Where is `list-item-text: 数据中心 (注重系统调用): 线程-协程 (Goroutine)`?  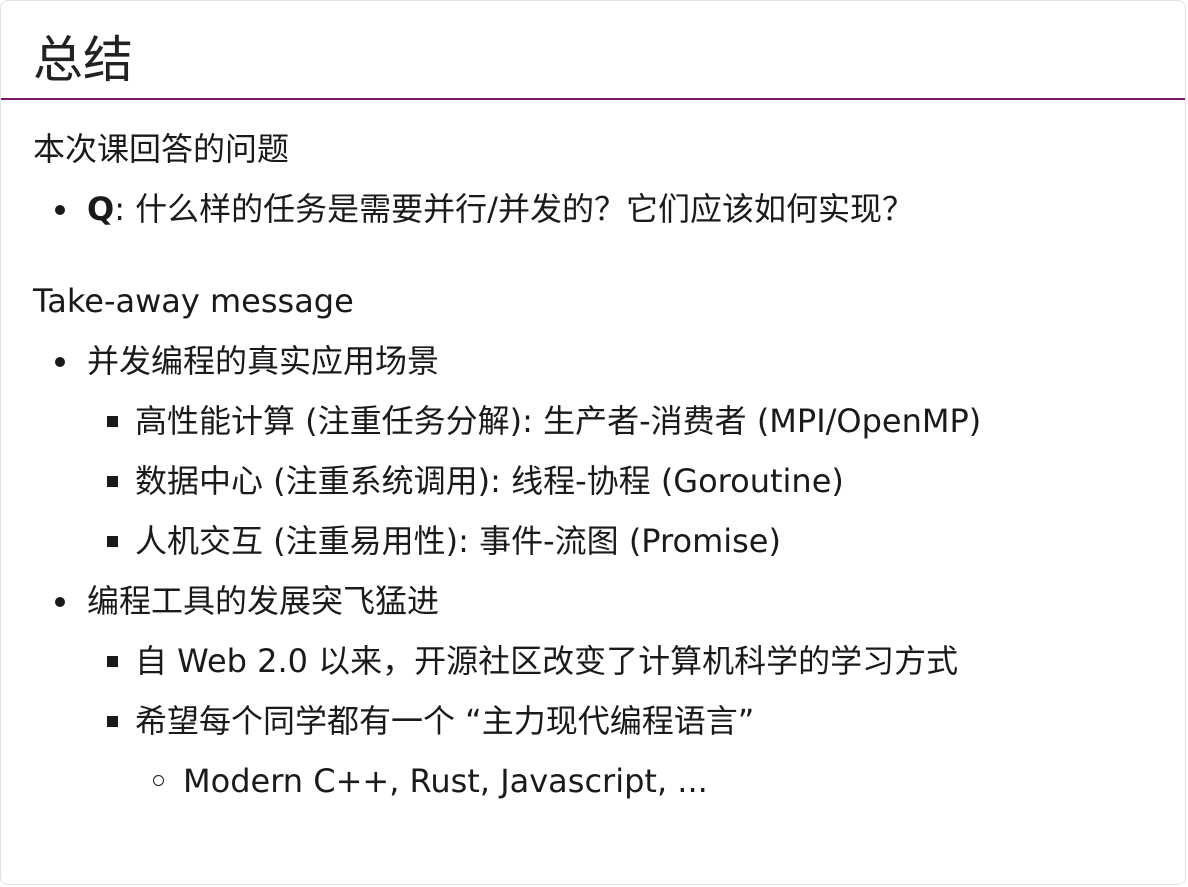
list-item-text: 数据中心 (注重系统调用): 线程-协程 (Goroutine) is located at coordinates (489, 481).